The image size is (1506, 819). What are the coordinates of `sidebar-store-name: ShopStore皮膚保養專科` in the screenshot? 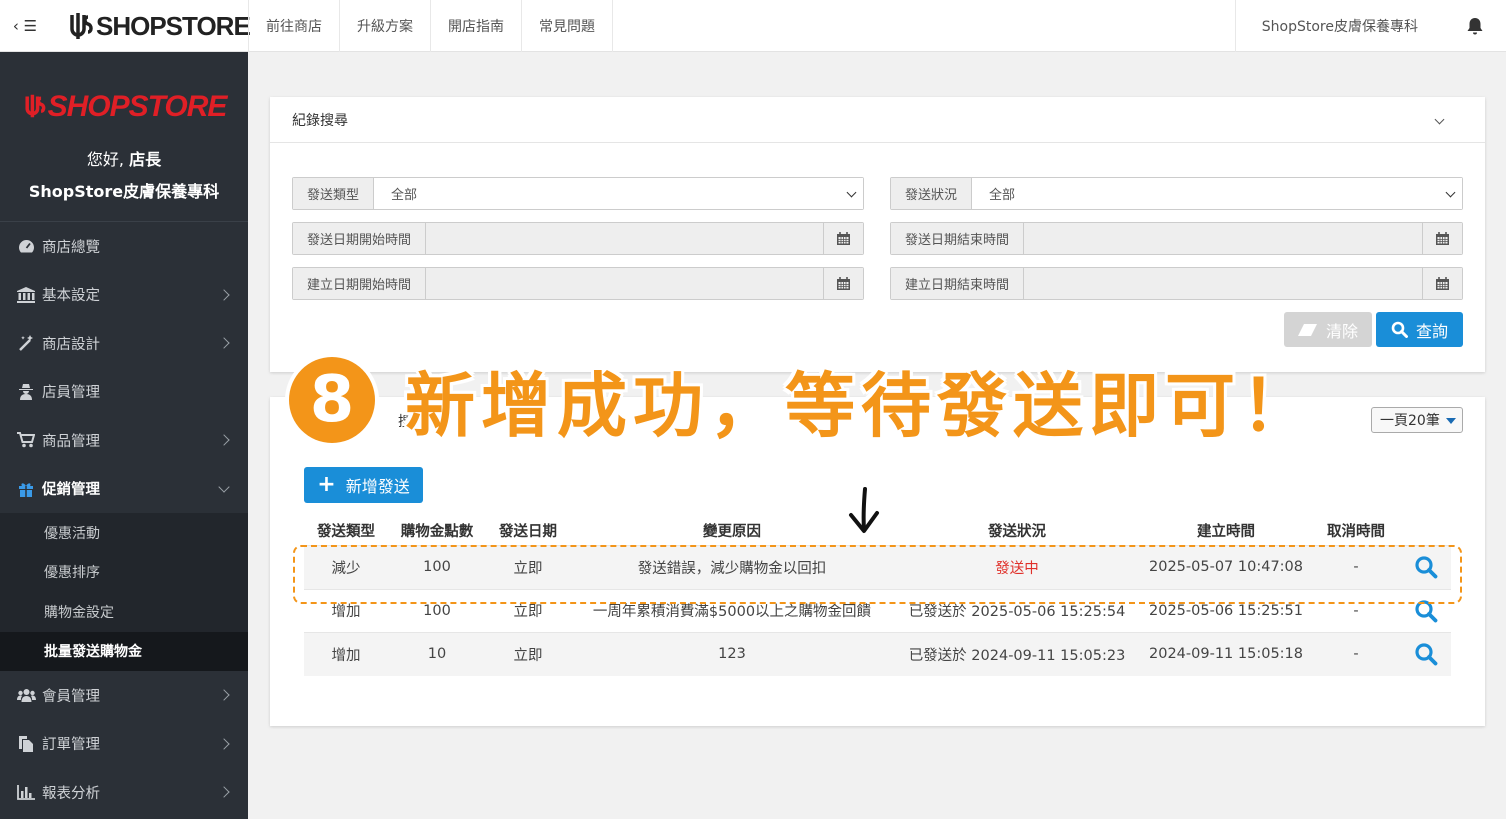 It's located at (124, 191).